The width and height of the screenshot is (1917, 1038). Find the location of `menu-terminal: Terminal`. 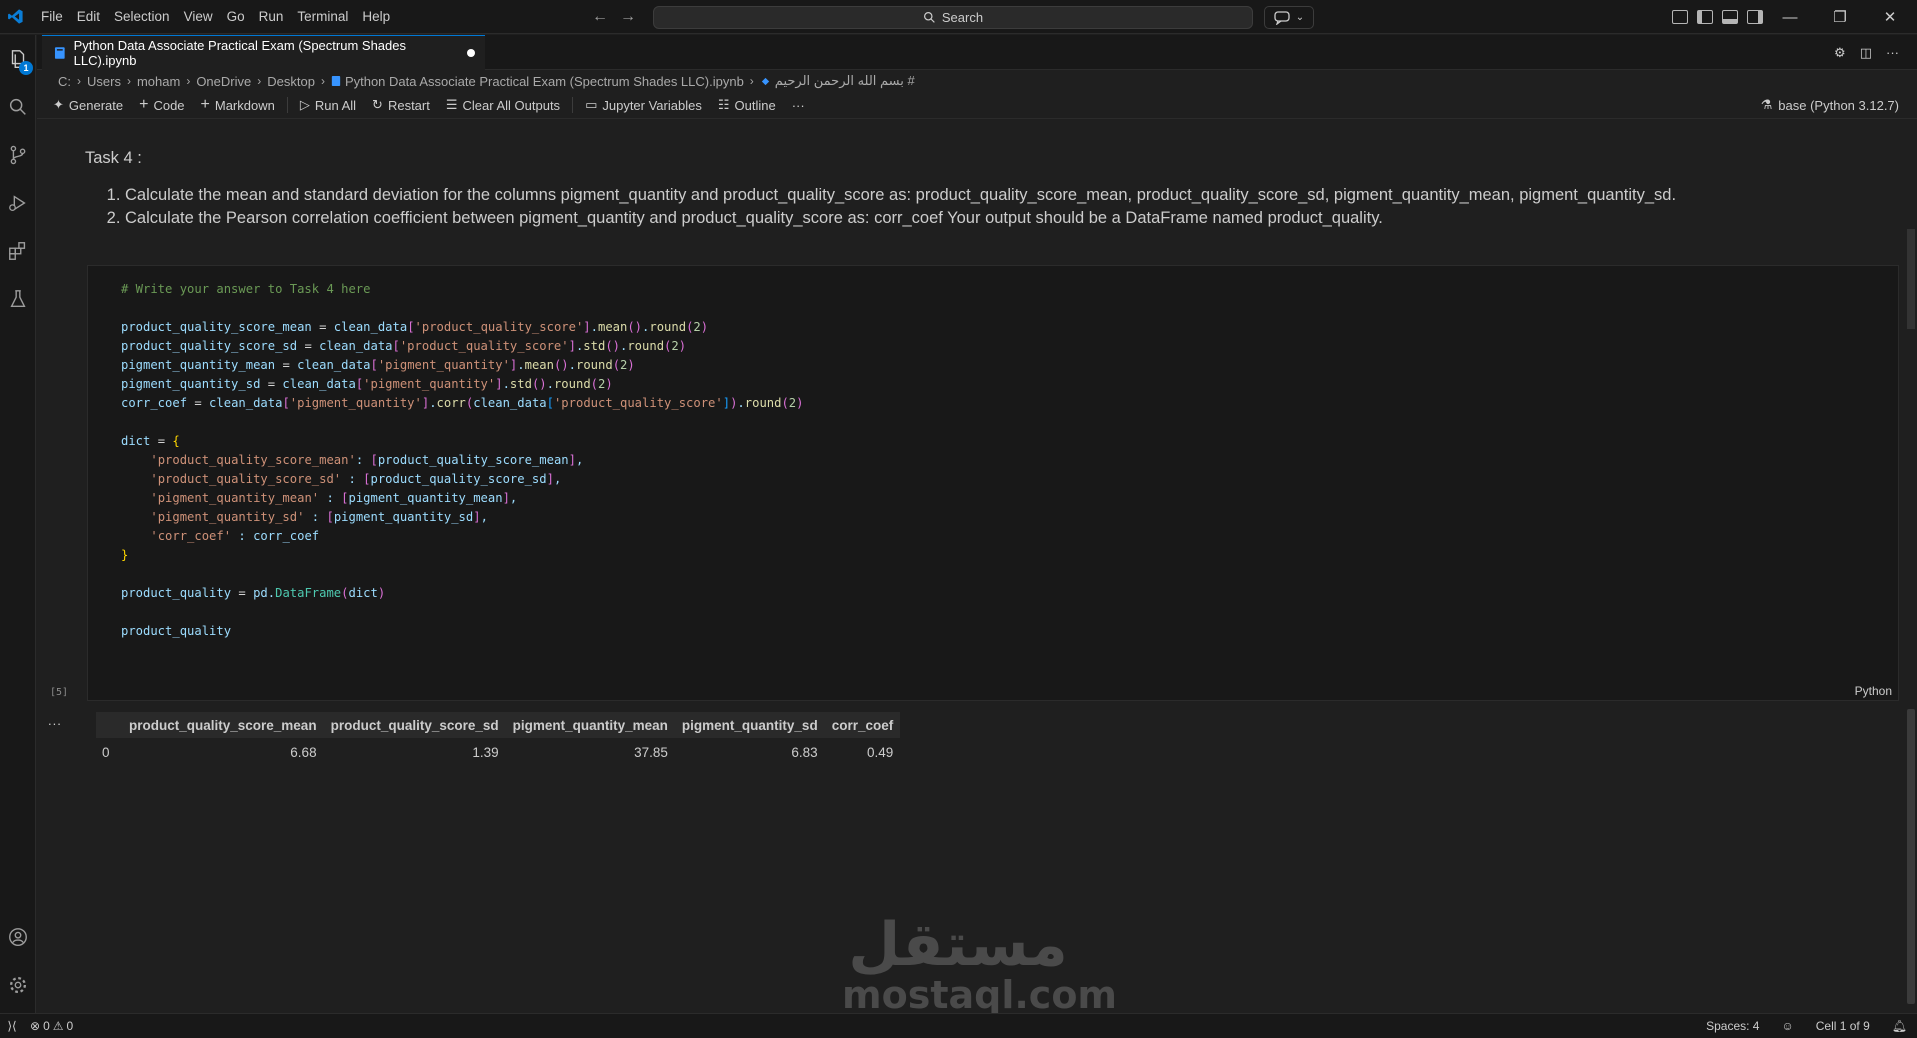

menu-terminal: Terminal is located at coordinates (322, 17).